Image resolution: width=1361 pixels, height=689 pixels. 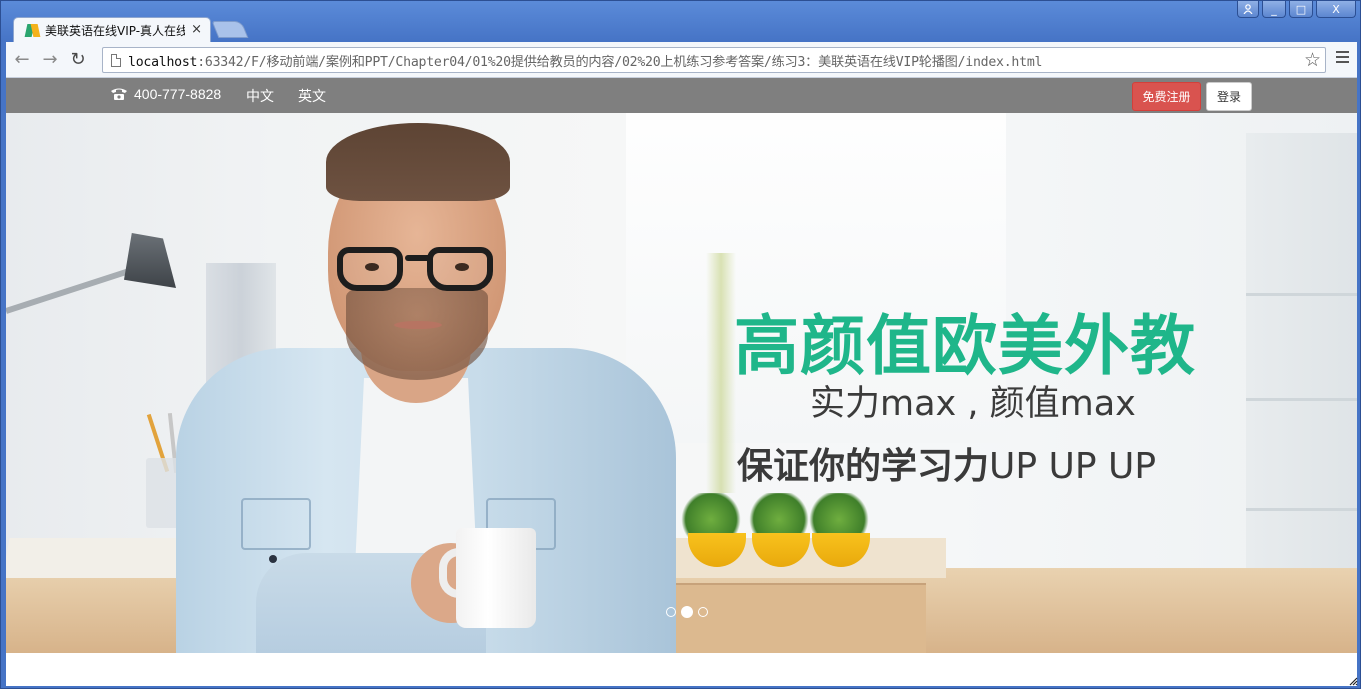 I want to click on carousel-indicators, so click(x=687, y=612).